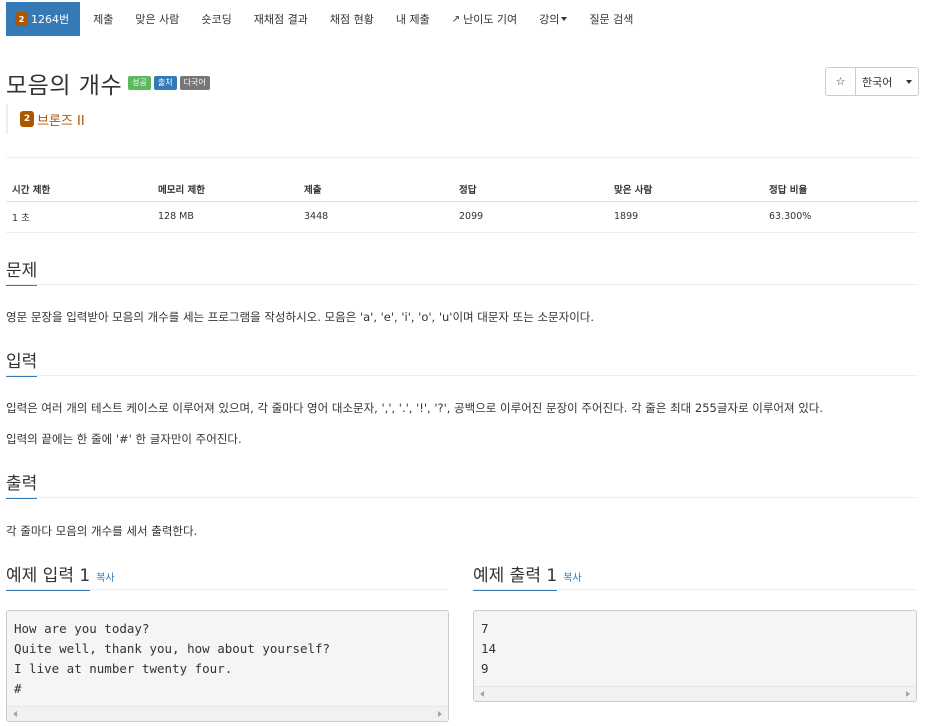 This screenshot has height=726, width=928. I want to click on label-multilingual: 다국어, so click(194, 83).